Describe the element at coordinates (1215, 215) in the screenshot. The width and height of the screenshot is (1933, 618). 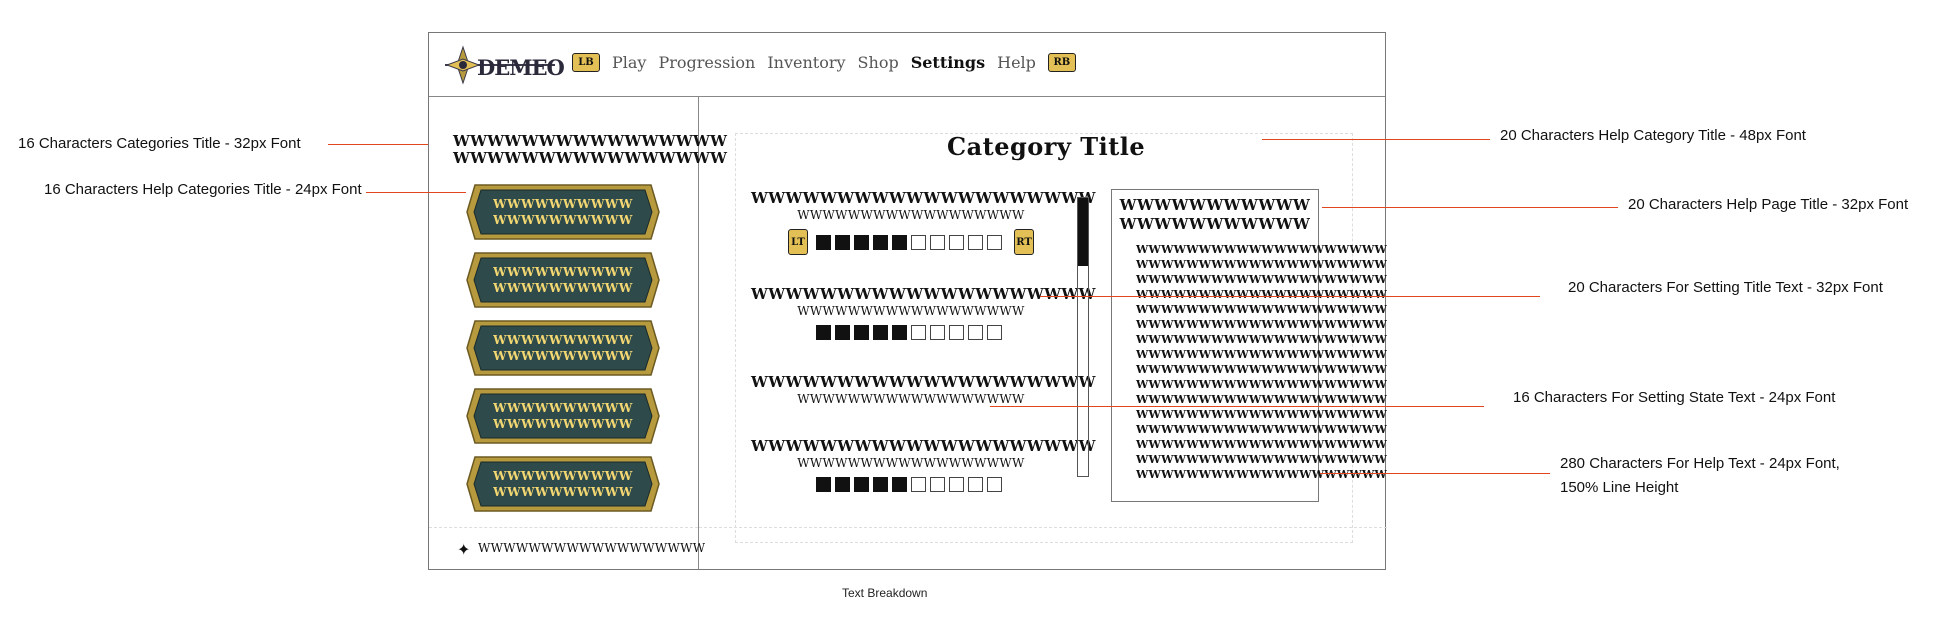
I see `help-page-title: WWWWWWWWWWW WWWWWWWWWWW` at that location.